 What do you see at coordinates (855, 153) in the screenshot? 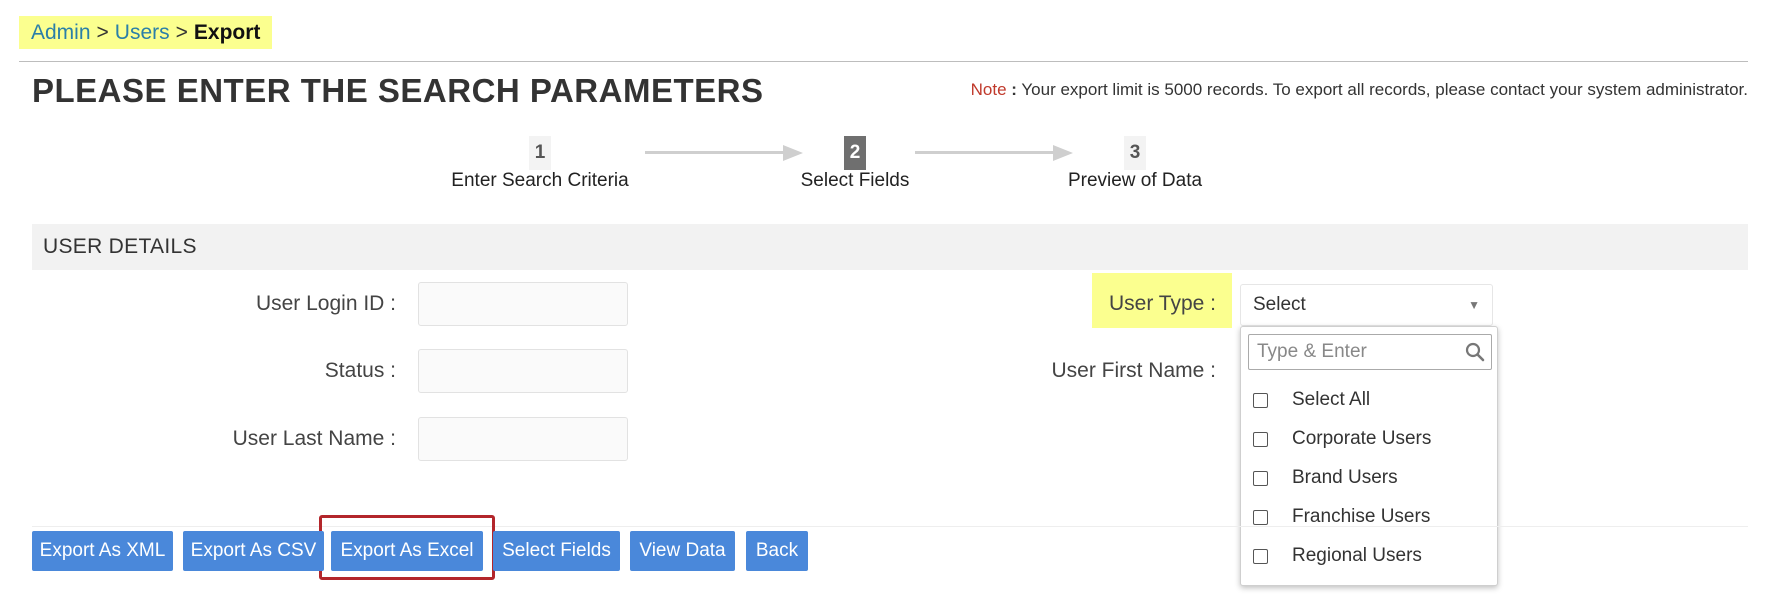
I see `step-2-number: 2` at bounding box center [855, 153].